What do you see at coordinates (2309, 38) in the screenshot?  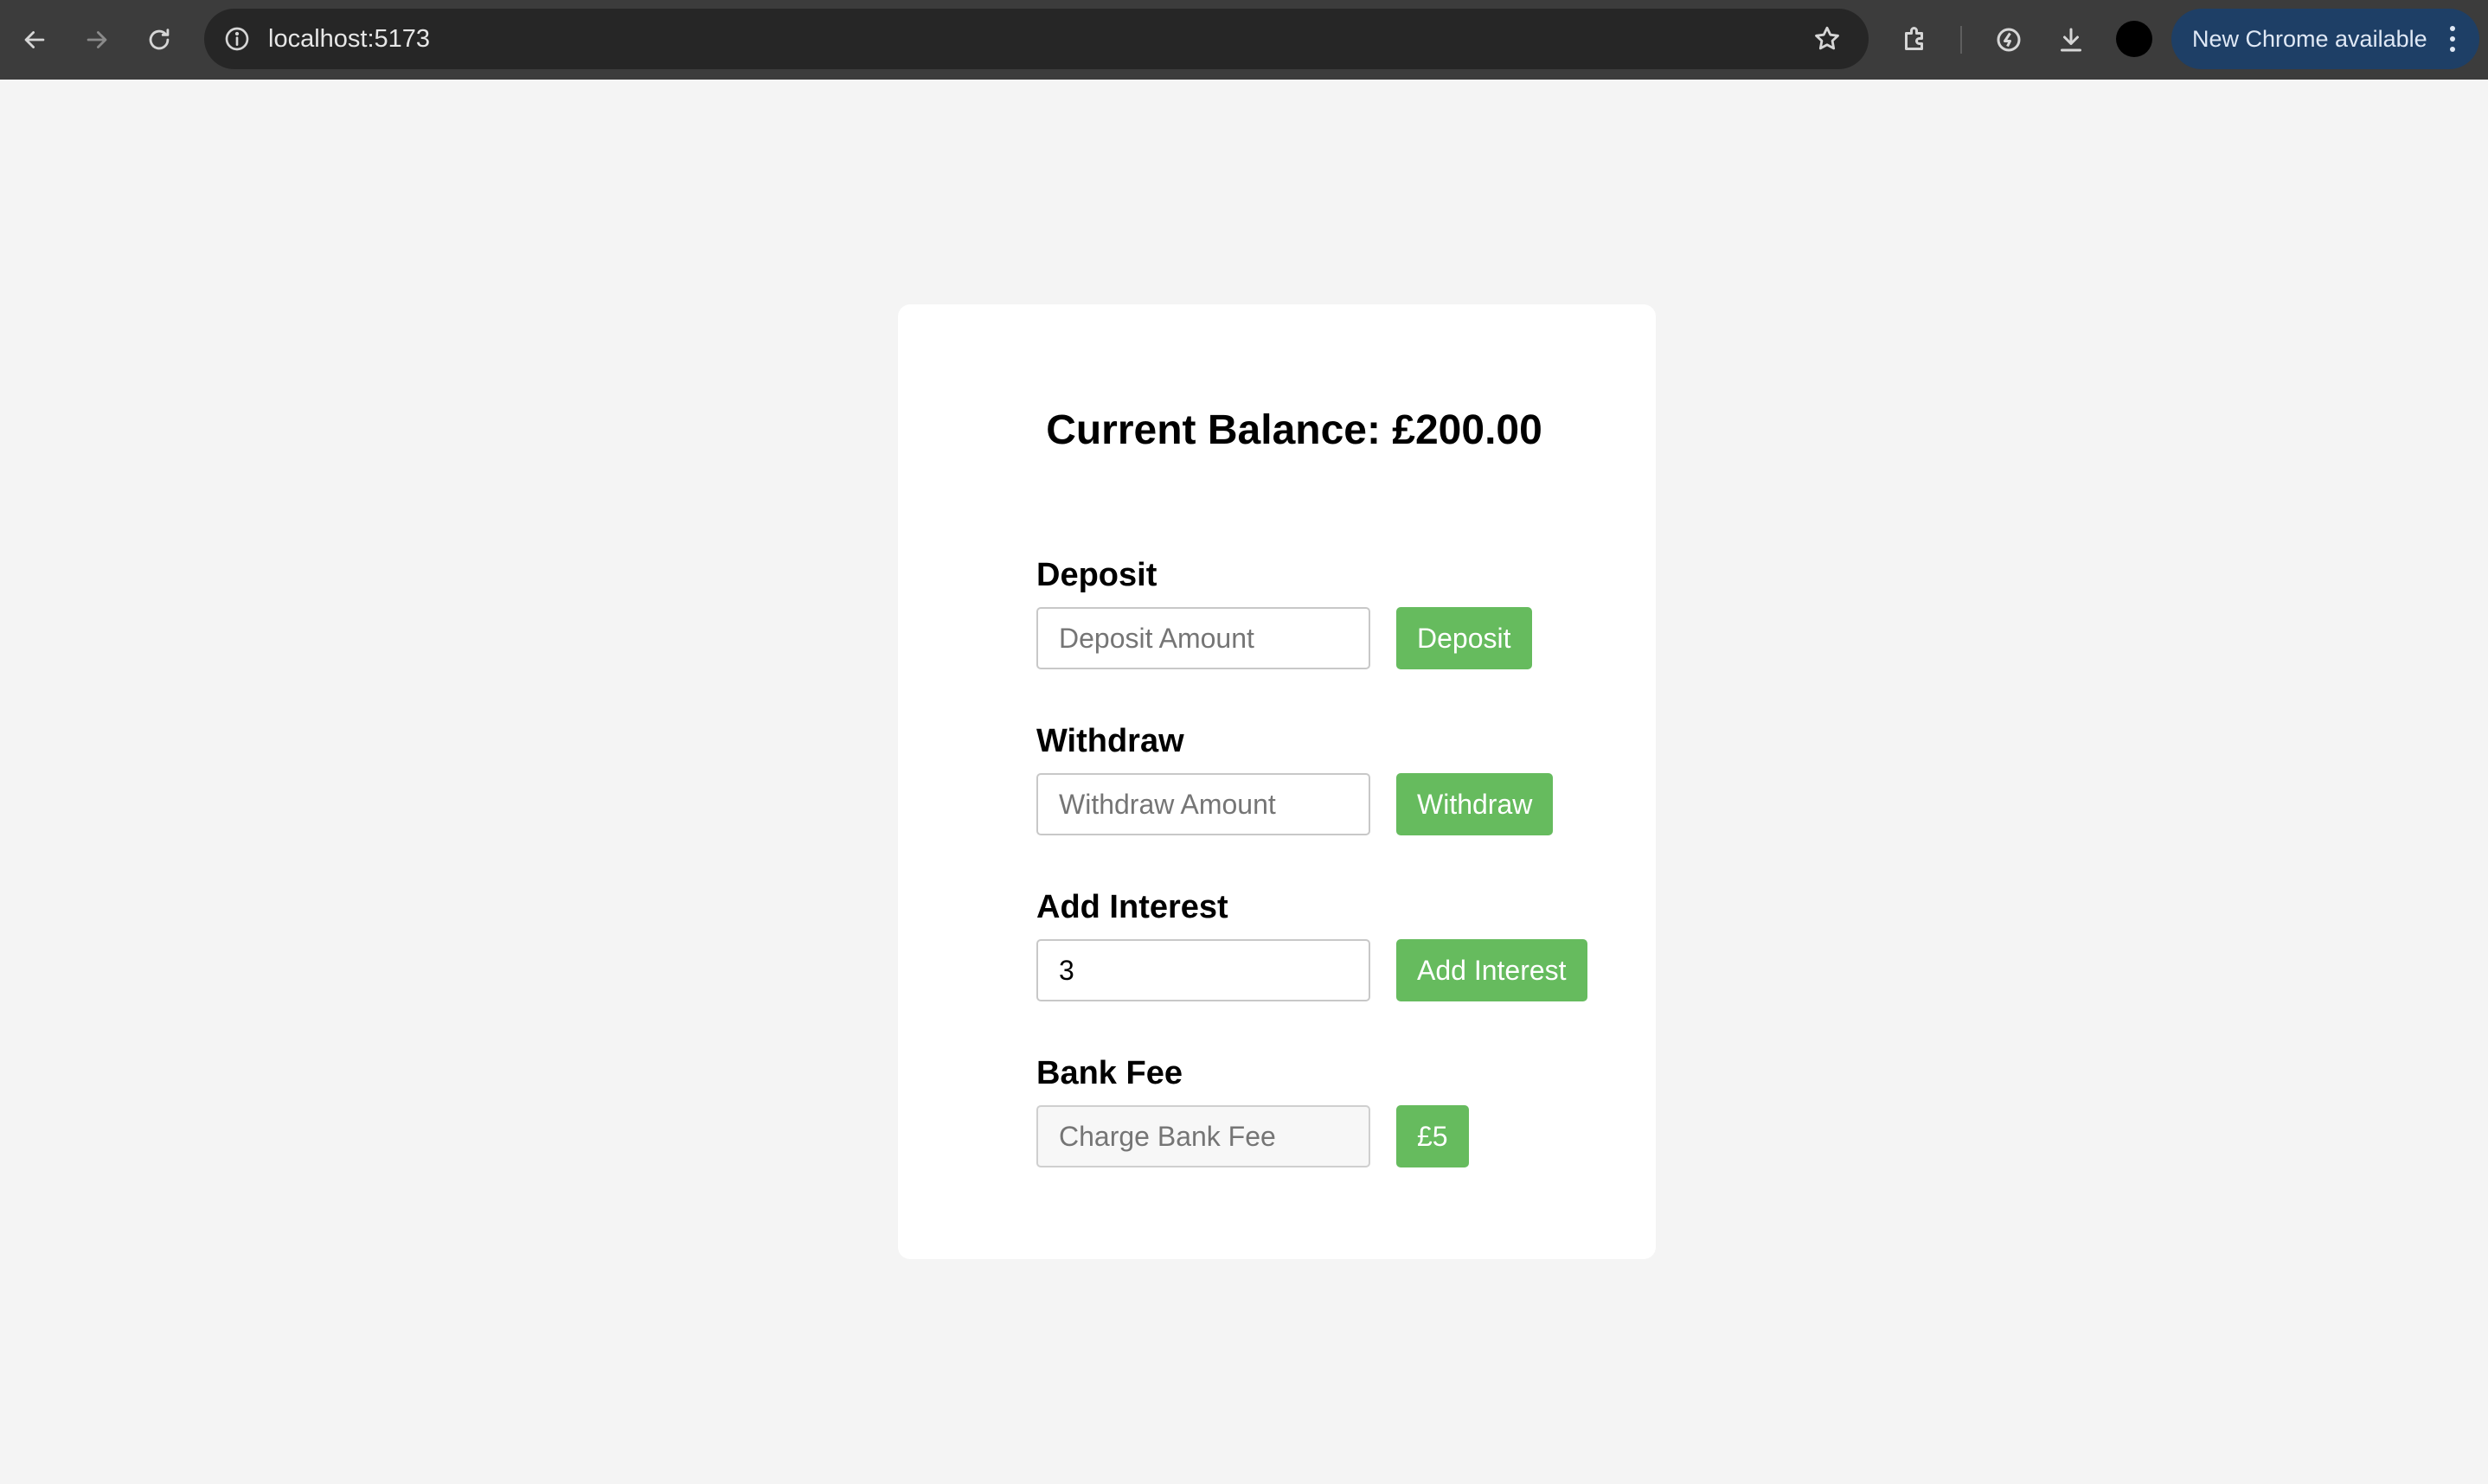 I see `update-chrome-label: New Chrome available` at bounding box center [2309, 38].